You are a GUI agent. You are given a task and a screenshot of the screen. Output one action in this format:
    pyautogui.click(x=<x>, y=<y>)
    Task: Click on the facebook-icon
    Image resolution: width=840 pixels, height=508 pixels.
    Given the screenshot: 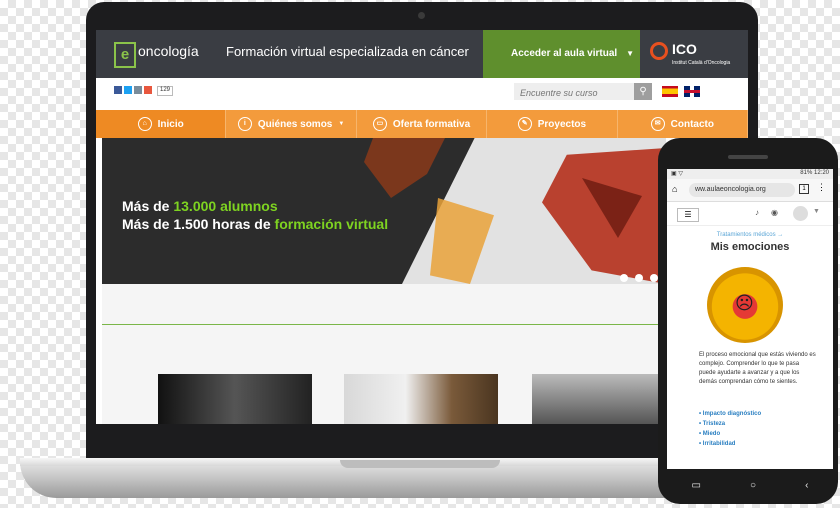 What is the action you would take?
    pyautogui.click(x=118, y=90)
    